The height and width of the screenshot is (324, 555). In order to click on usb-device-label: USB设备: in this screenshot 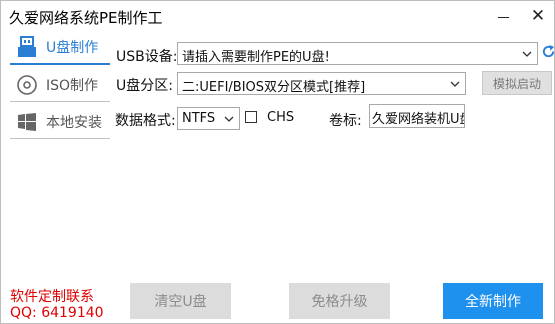, I will do `click(147, 57)`.